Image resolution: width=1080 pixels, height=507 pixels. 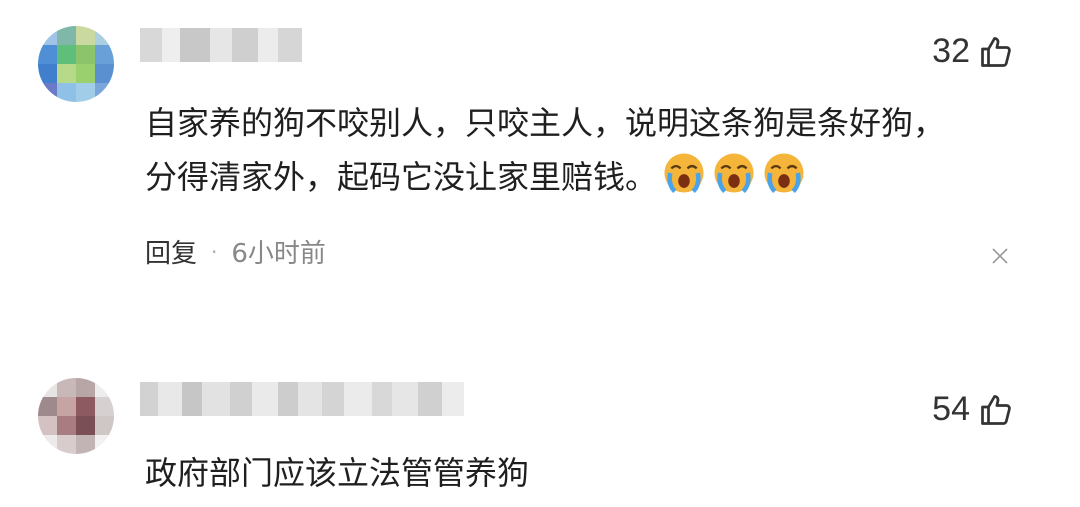 What do you see at coordinates (171, 251) in the screenshot?
I see `reply-button: 回复` at bounding box center [171, 251].